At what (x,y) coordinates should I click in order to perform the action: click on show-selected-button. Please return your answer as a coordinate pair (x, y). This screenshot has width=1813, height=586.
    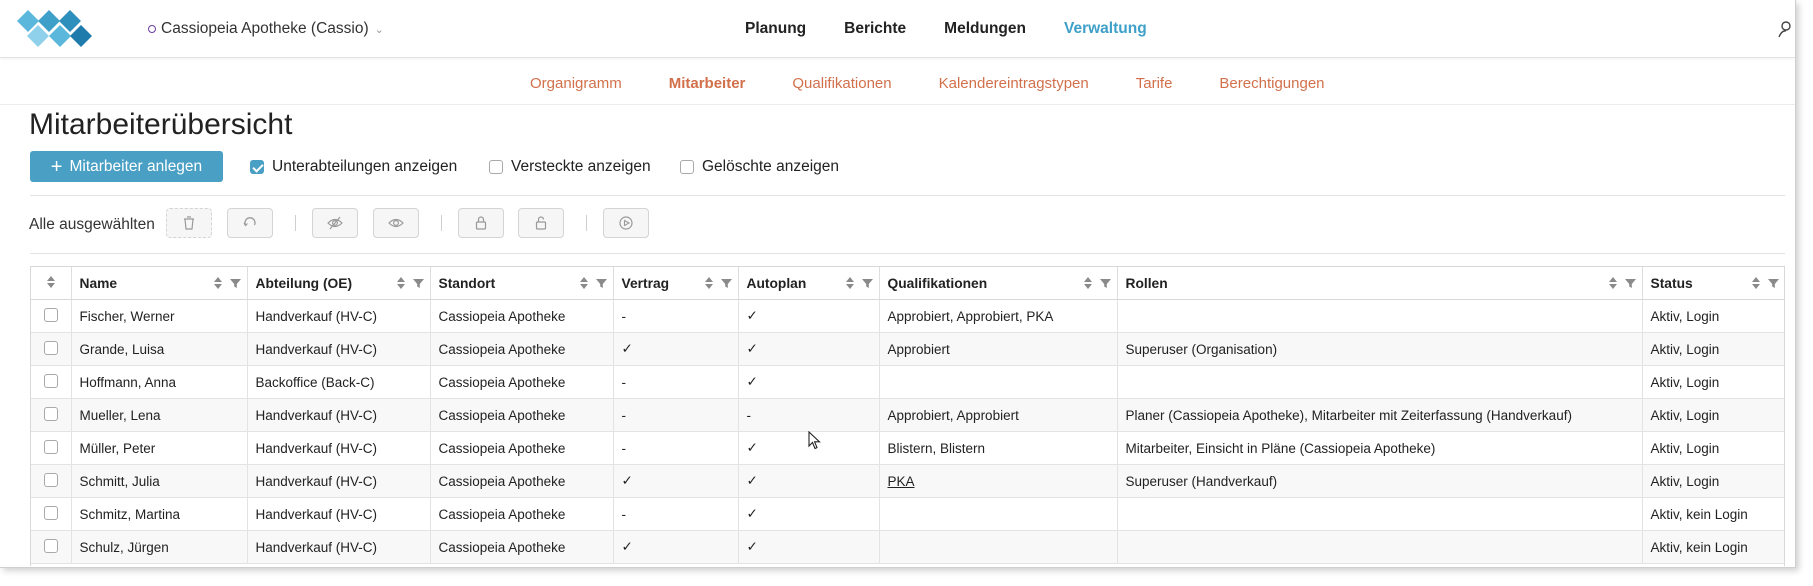
    Looking at the image, I should click on (396, 223).